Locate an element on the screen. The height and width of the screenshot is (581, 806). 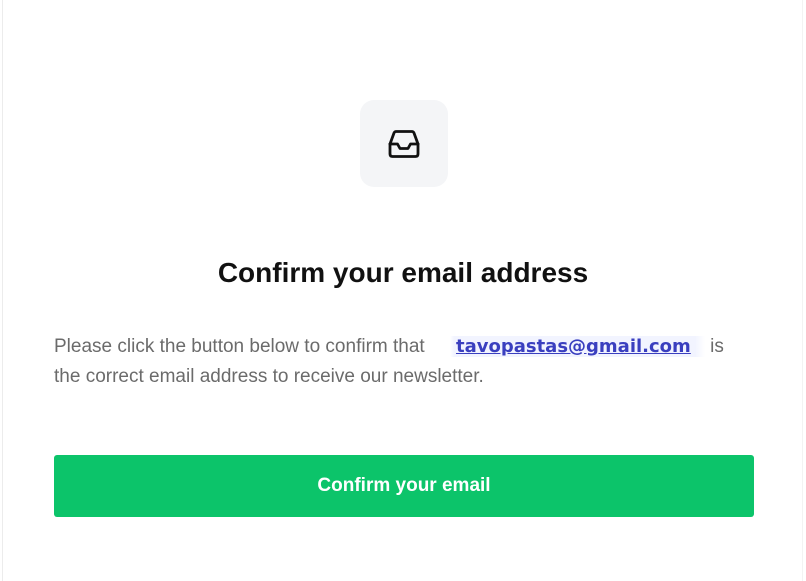
page-title: Confirm your email address is located at coordinates (403, 272).